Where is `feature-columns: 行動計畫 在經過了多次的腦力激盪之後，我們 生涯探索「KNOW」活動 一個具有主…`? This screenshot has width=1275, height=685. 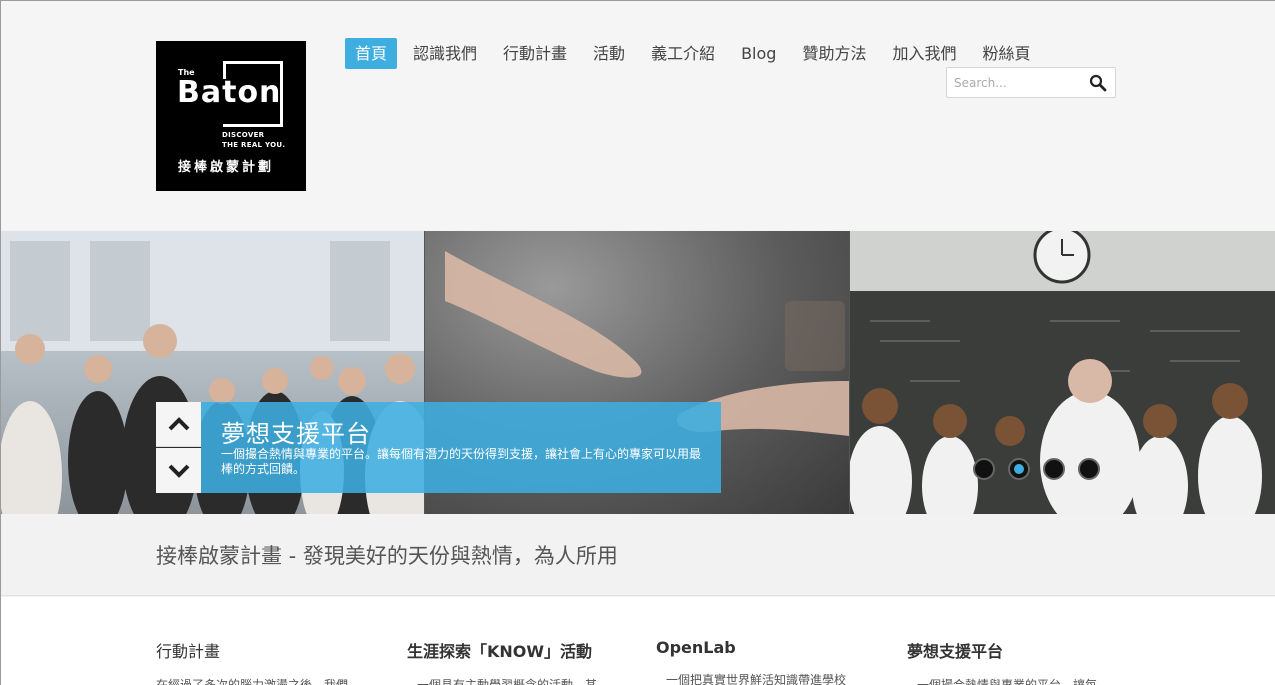
feature-columns: 行動計畫 在經過了多次的腦力激盪之後，我們 生涯探索「KNOW」活動 一個具有主… is located at coordinates (637, 641).